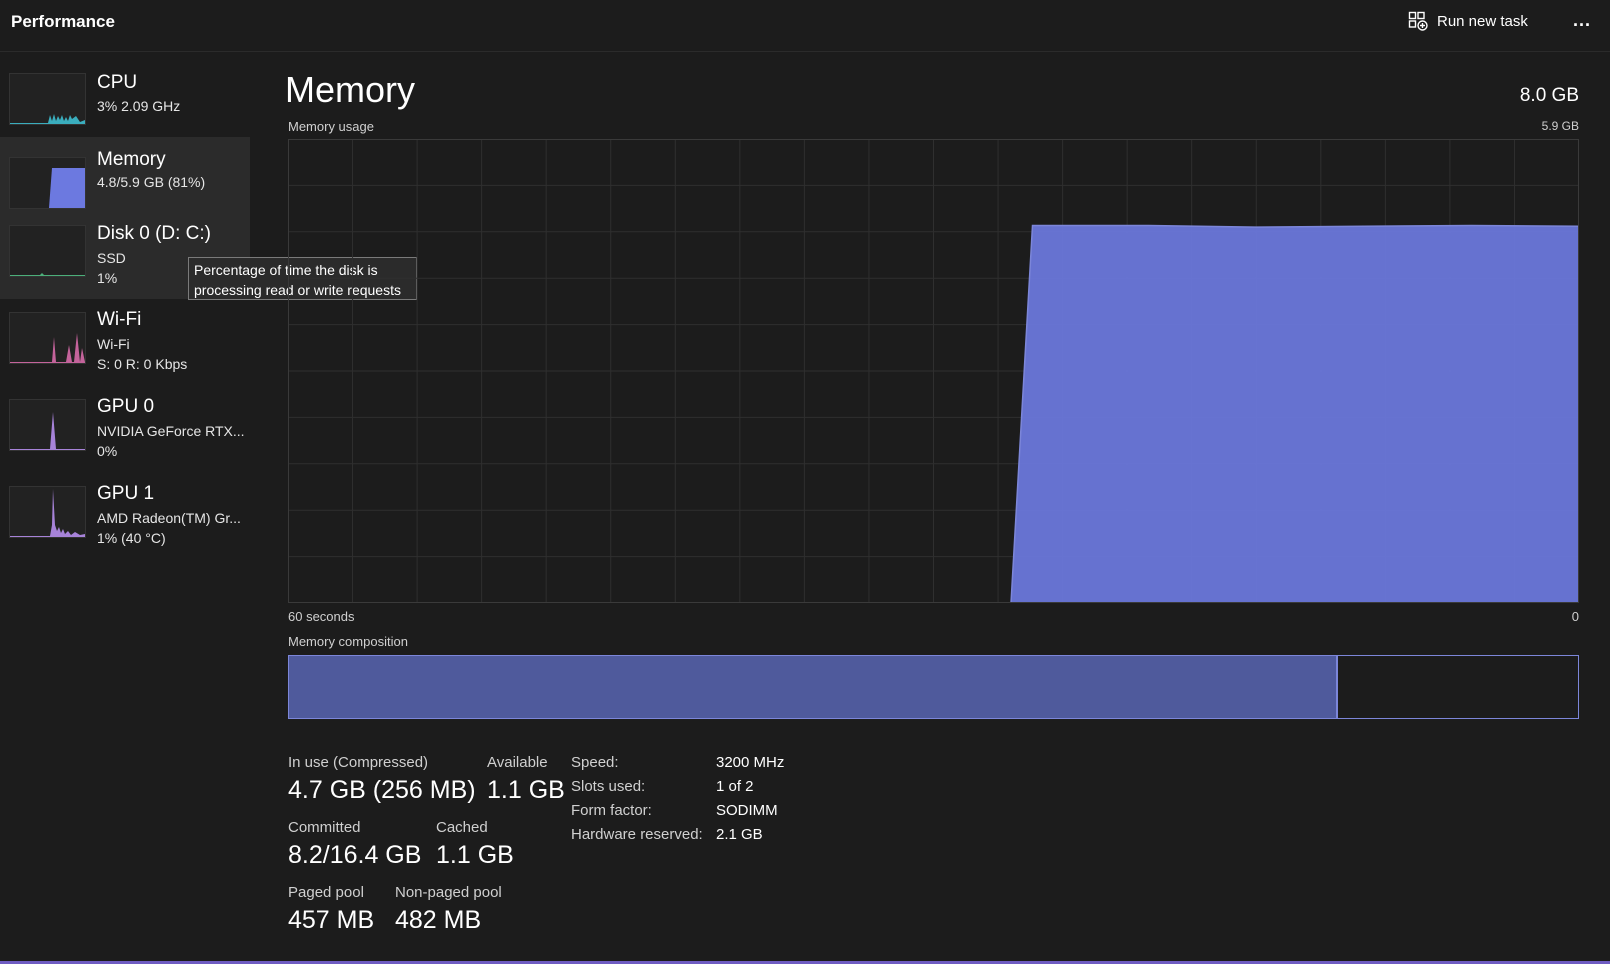 This screenshot has width=1610, height=964. Describe the element at coordinates (139, 106) in the screenshot. I see `sidebar-item-detail: 3% 2.09 GHz` at that location.